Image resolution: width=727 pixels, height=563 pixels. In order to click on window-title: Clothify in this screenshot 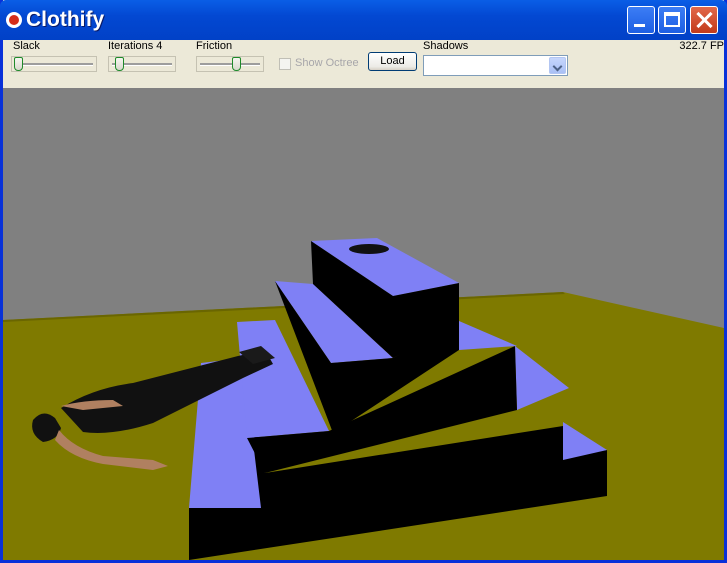, I will do `click(65, 19)`.